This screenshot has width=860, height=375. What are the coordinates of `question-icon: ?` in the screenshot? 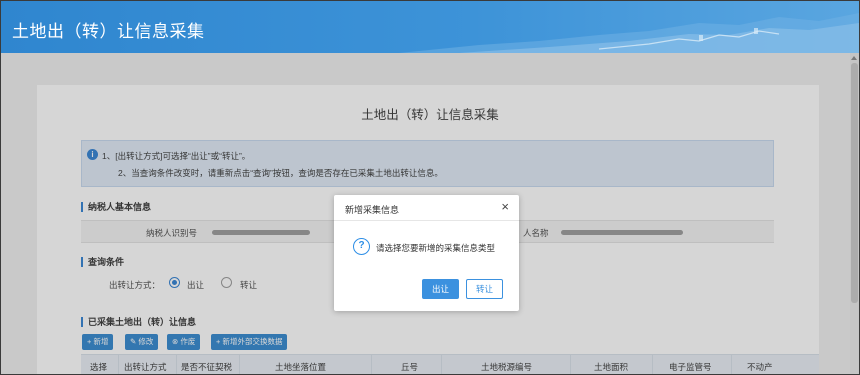 It's located at (361, 246).